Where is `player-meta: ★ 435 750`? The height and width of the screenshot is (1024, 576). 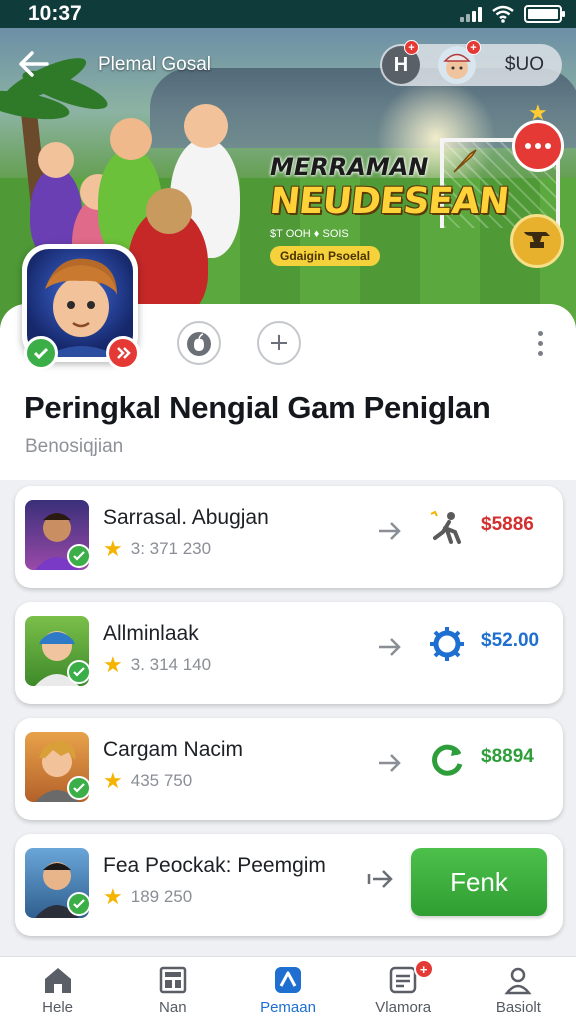
player-meta: ★ 435 750 is located at coordinates (147, 781).